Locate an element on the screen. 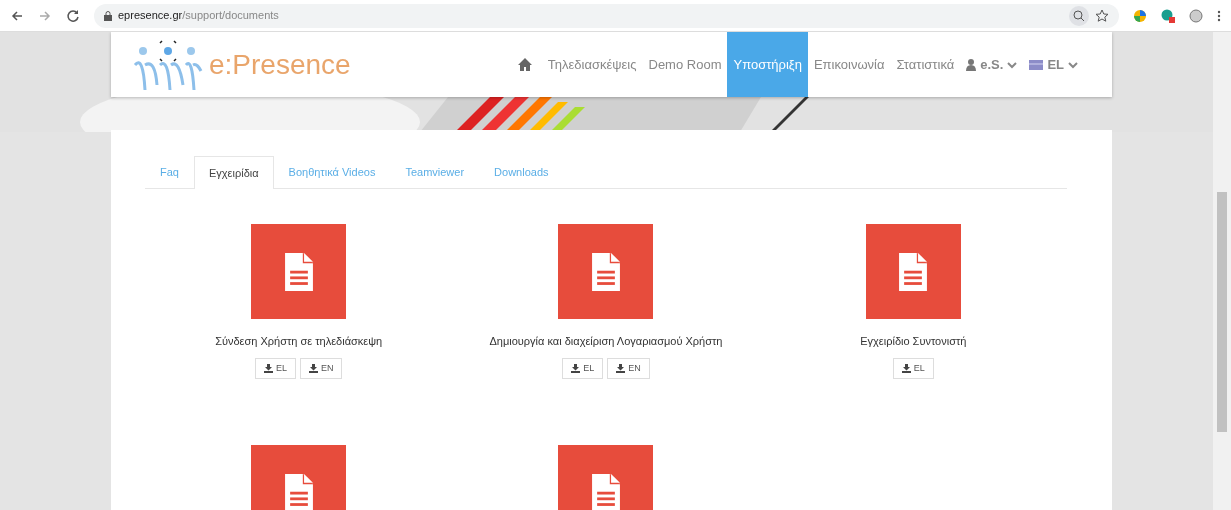 The image size is (1231, 510). logo-text: e:Presence is located at coordinates (280, 64).